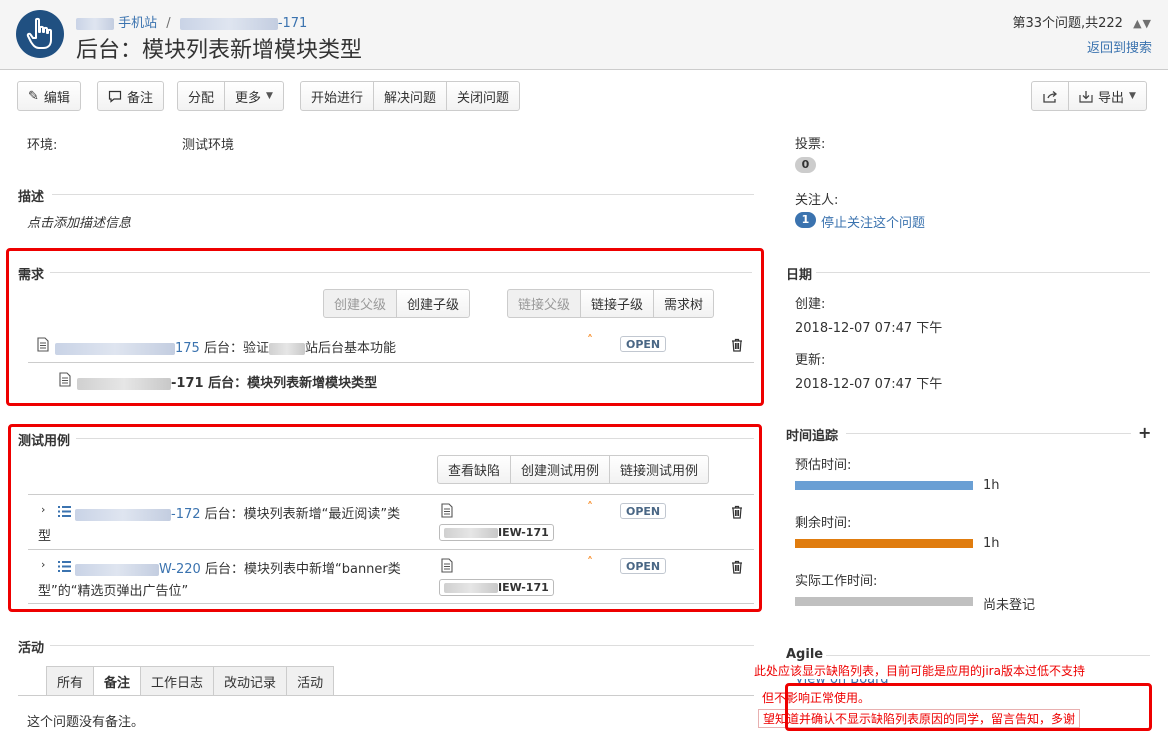 This screenshot has width=1168, height=737. Describe the element at coordinates (402, 645) in the screenshot. I see `activity-divider` at that location.